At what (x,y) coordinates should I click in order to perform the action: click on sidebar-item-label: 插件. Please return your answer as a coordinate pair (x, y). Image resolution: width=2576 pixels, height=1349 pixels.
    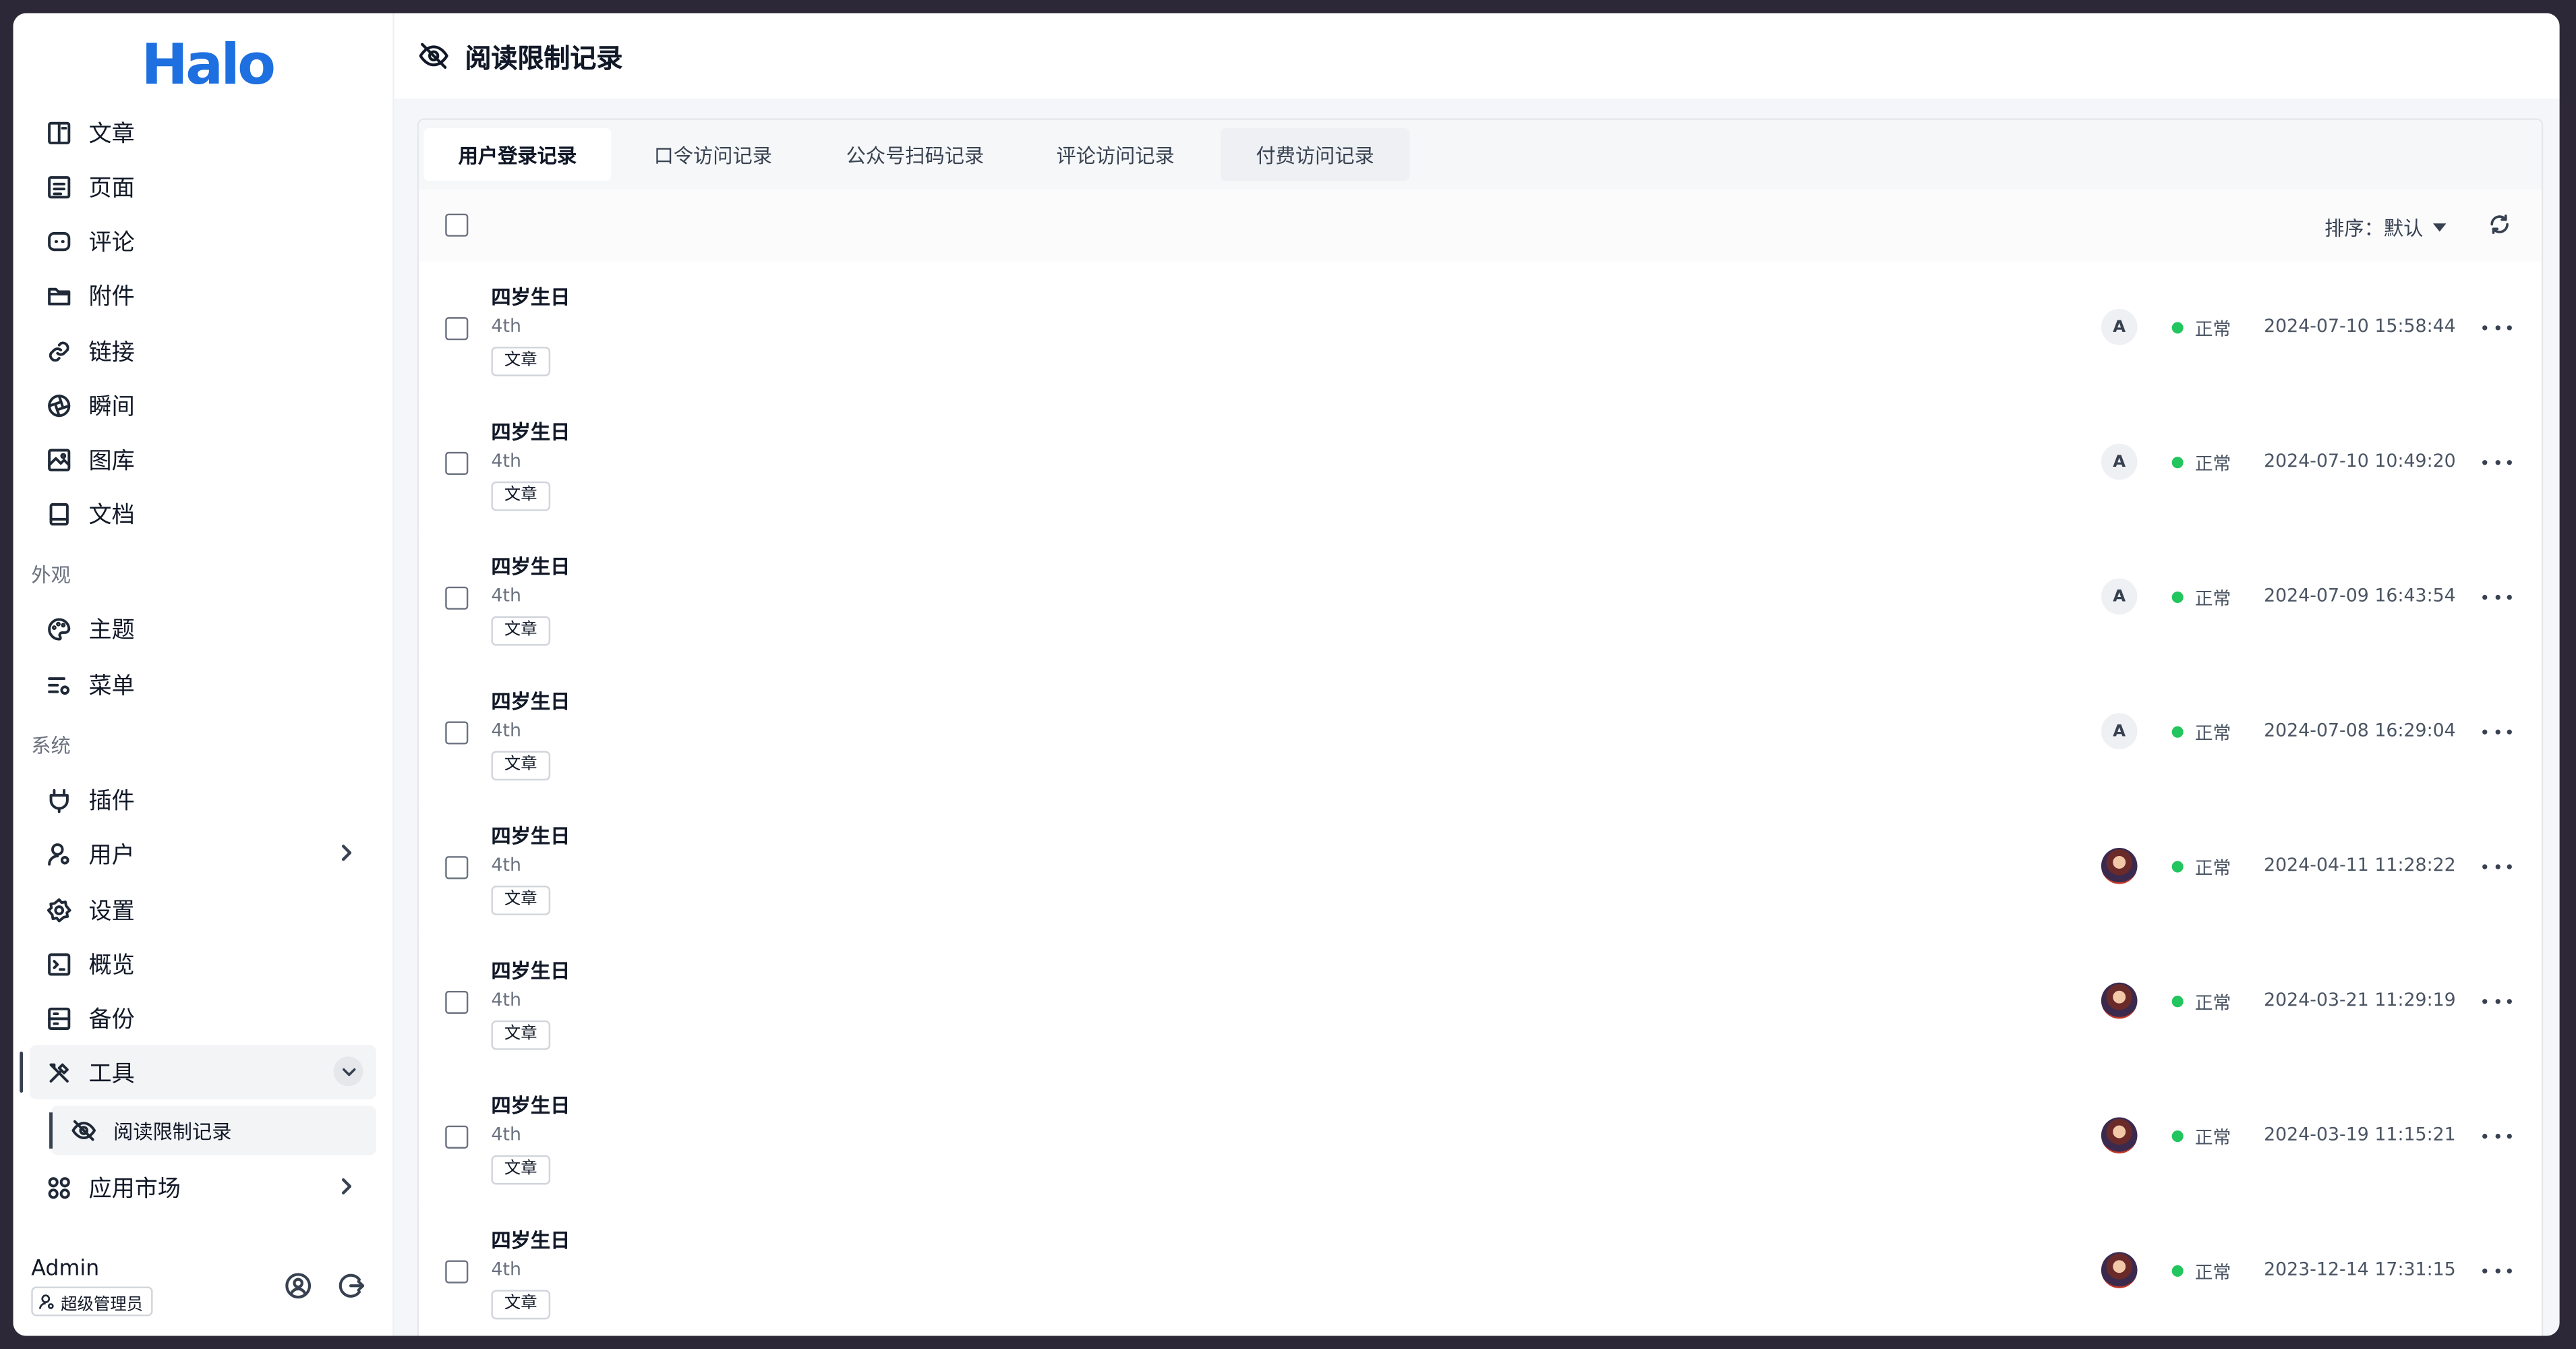
    Looking at the image, I should click on (111, 801).